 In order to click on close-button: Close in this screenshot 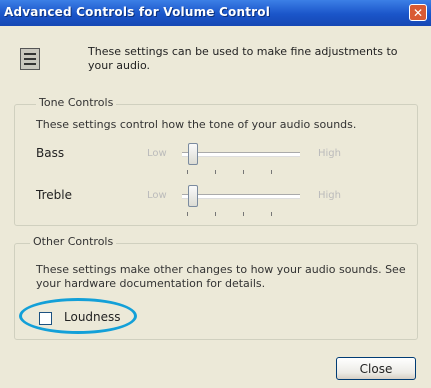, I will do `click(376, 368)`.